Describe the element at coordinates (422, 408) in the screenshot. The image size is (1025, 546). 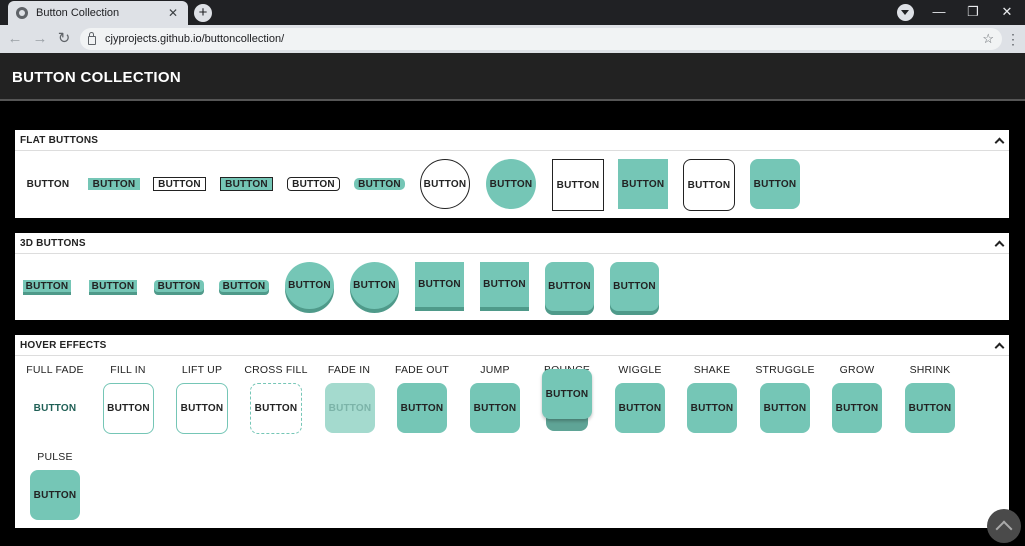
I see `fade-out-button: BUTTON` at that location.